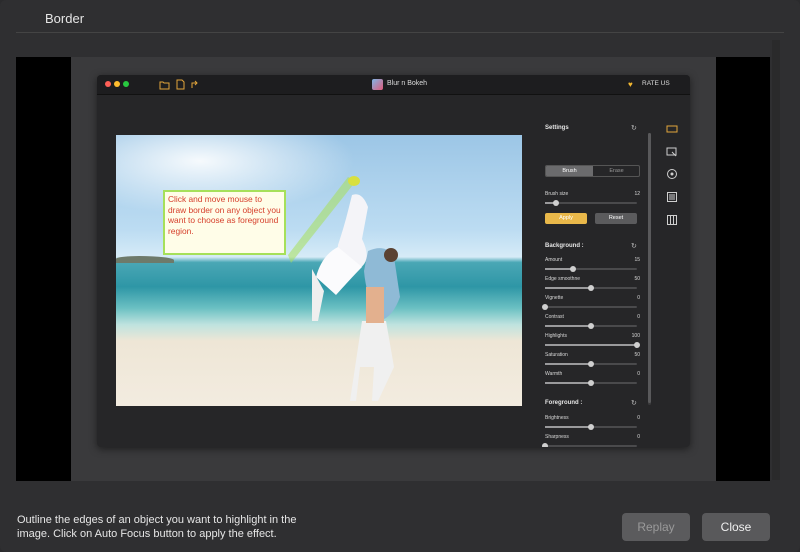 The height and width of the screenshot is (552, 800). What do you see at coordinates (672, 174) in the screenshot?
I see `target-icon` at bounding box center [672, 174].